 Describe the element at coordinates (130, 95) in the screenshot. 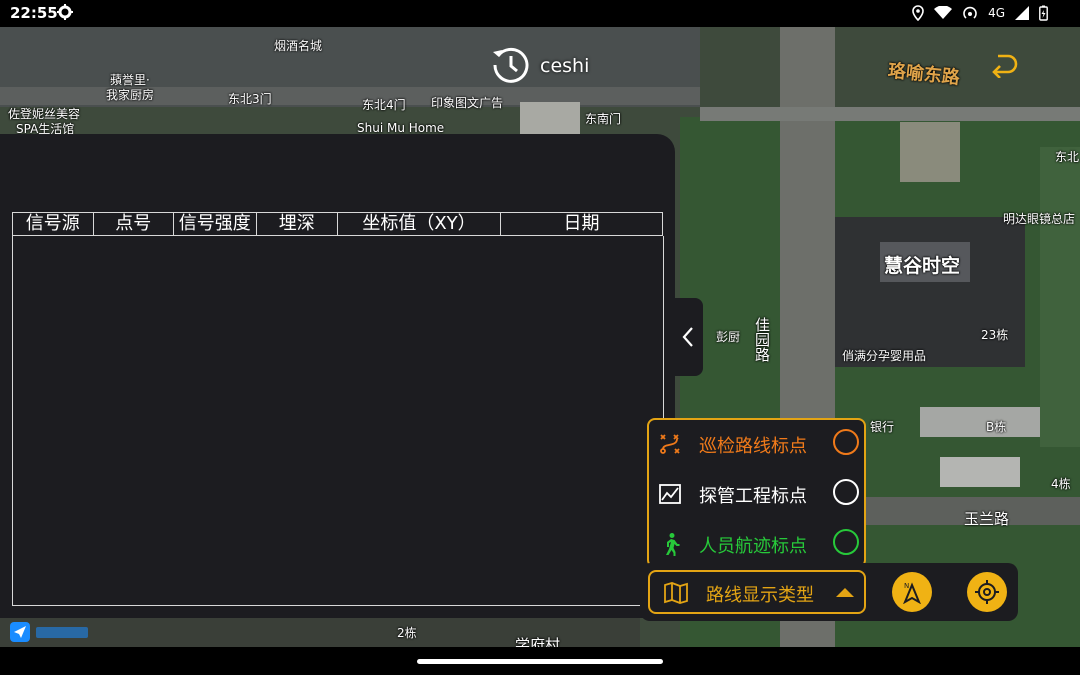

I see `map-label: 我家厨房` at that location.